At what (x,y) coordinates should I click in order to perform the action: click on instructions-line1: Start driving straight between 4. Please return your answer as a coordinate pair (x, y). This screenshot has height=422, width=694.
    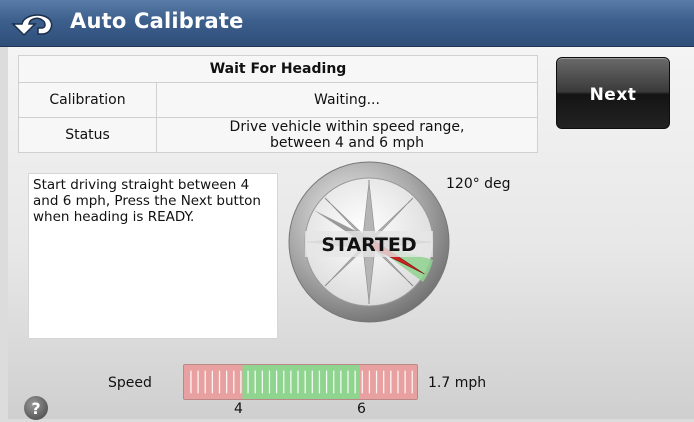
    Looking at the image, I should click on (141, 185).